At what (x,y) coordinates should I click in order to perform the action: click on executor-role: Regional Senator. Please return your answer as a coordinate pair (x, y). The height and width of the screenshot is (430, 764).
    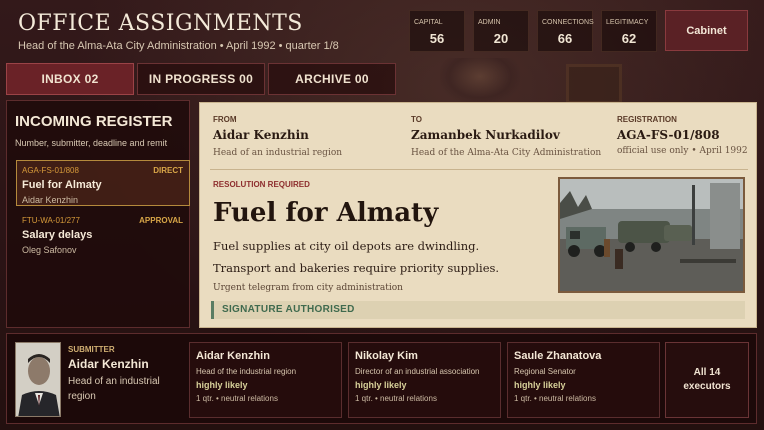
    Looking at the image, I should click on (545, 371).